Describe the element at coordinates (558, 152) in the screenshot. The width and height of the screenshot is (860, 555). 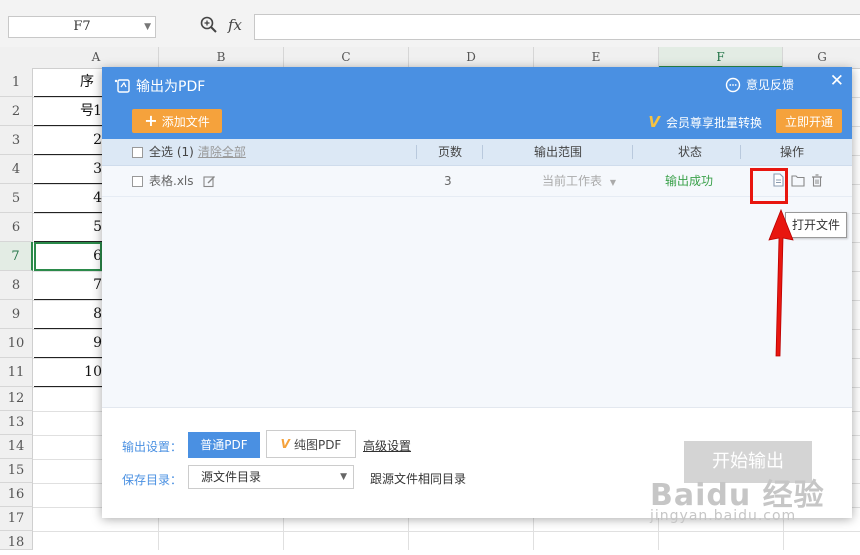
I see `range-header: 输出范围` at that location.